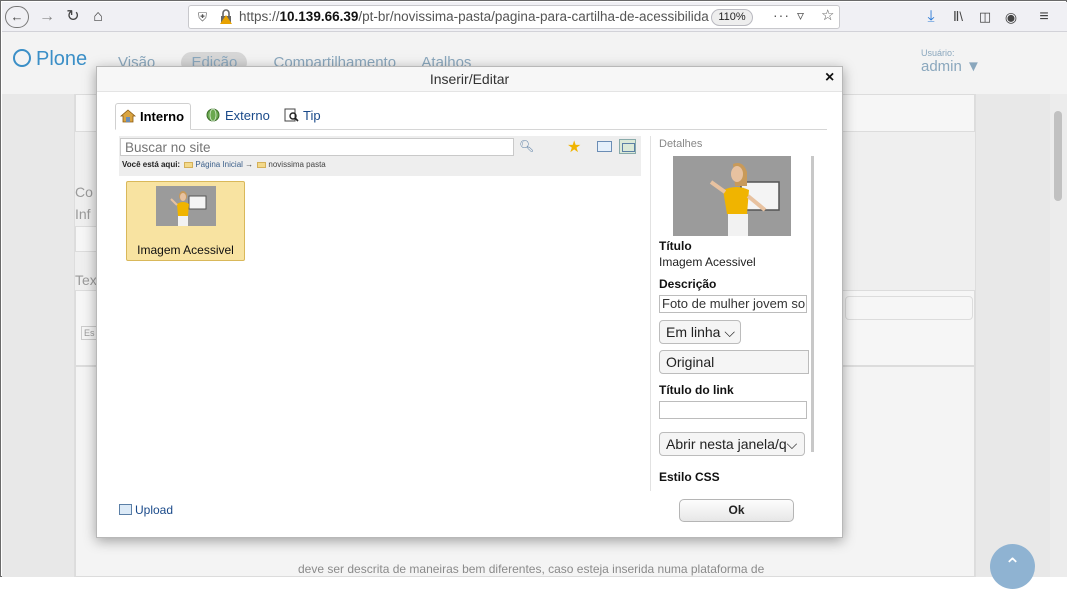 The height and width of the screenshot is (589, 1067). Describe the element at coordinates (734, 362) in the screenshot. I see `size-select: Original` at that location.